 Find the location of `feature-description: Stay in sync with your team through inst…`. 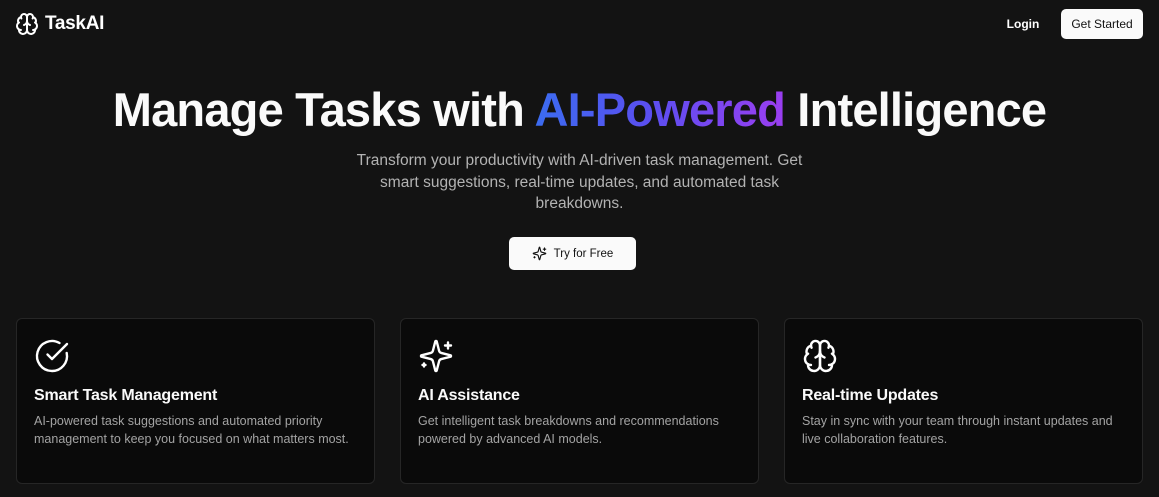

feature-description: Stay in sync with your team through inst… is located at coordinates (957, 430).